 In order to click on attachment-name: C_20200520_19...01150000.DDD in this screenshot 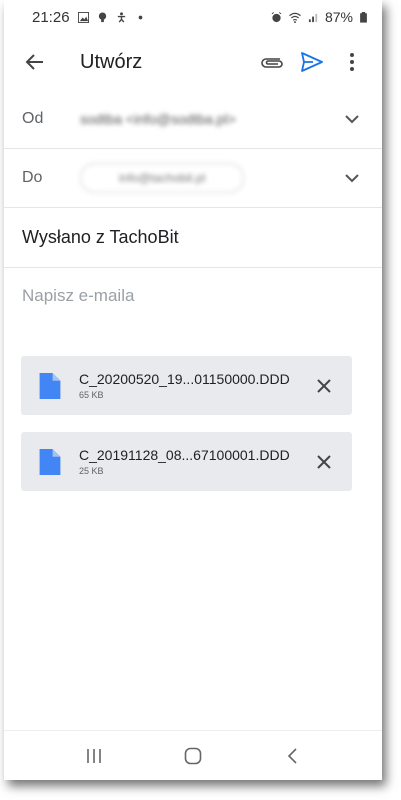, I will do `click(184, 379)`.